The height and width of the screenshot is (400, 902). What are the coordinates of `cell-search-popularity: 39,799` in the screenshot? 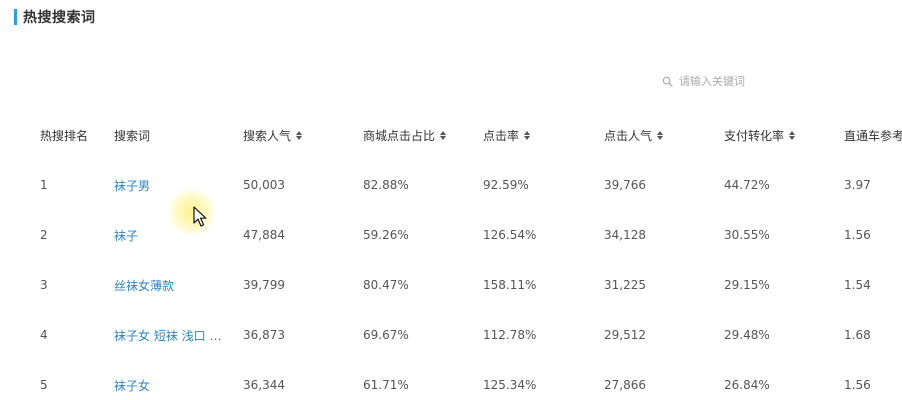 It's located at (264, 285).